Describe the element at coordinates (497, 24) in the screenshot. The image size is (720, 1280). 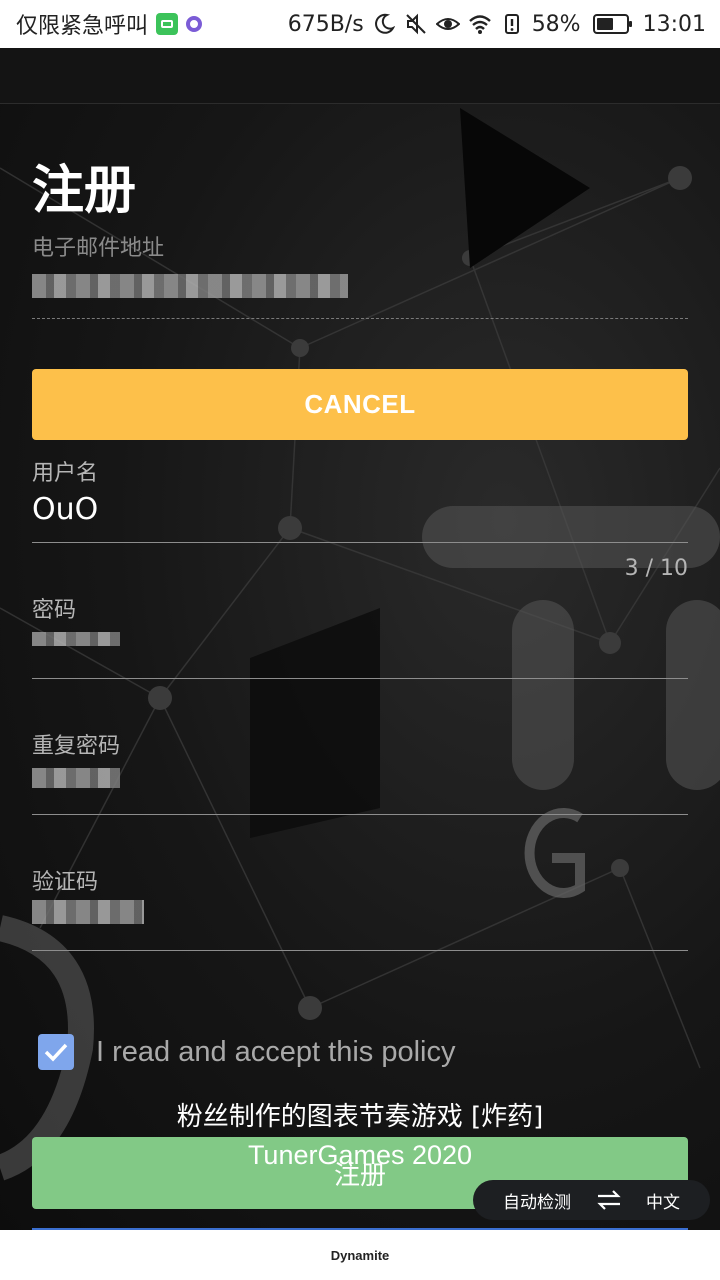
I see `status-right: 675B/s 58% 13:01` at that location.